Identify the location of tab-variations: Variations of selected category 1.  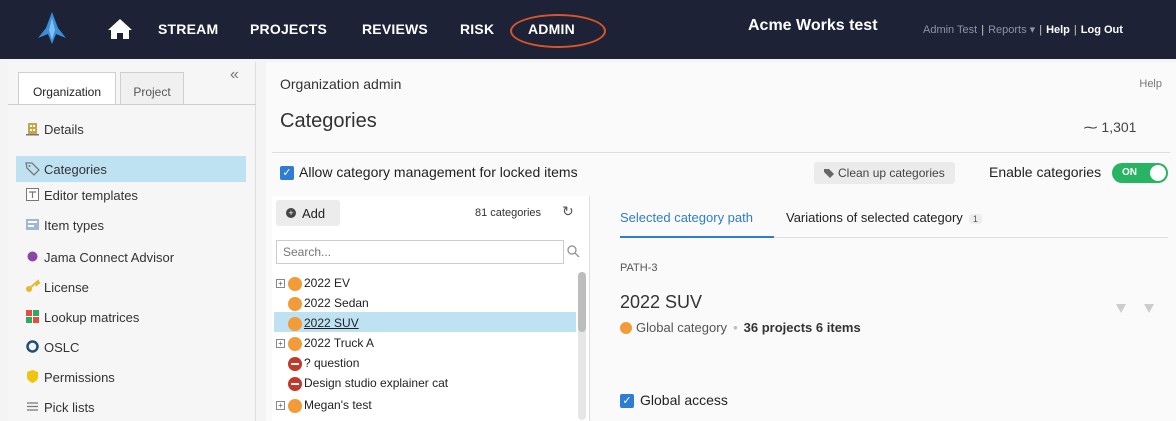
(884, 217).